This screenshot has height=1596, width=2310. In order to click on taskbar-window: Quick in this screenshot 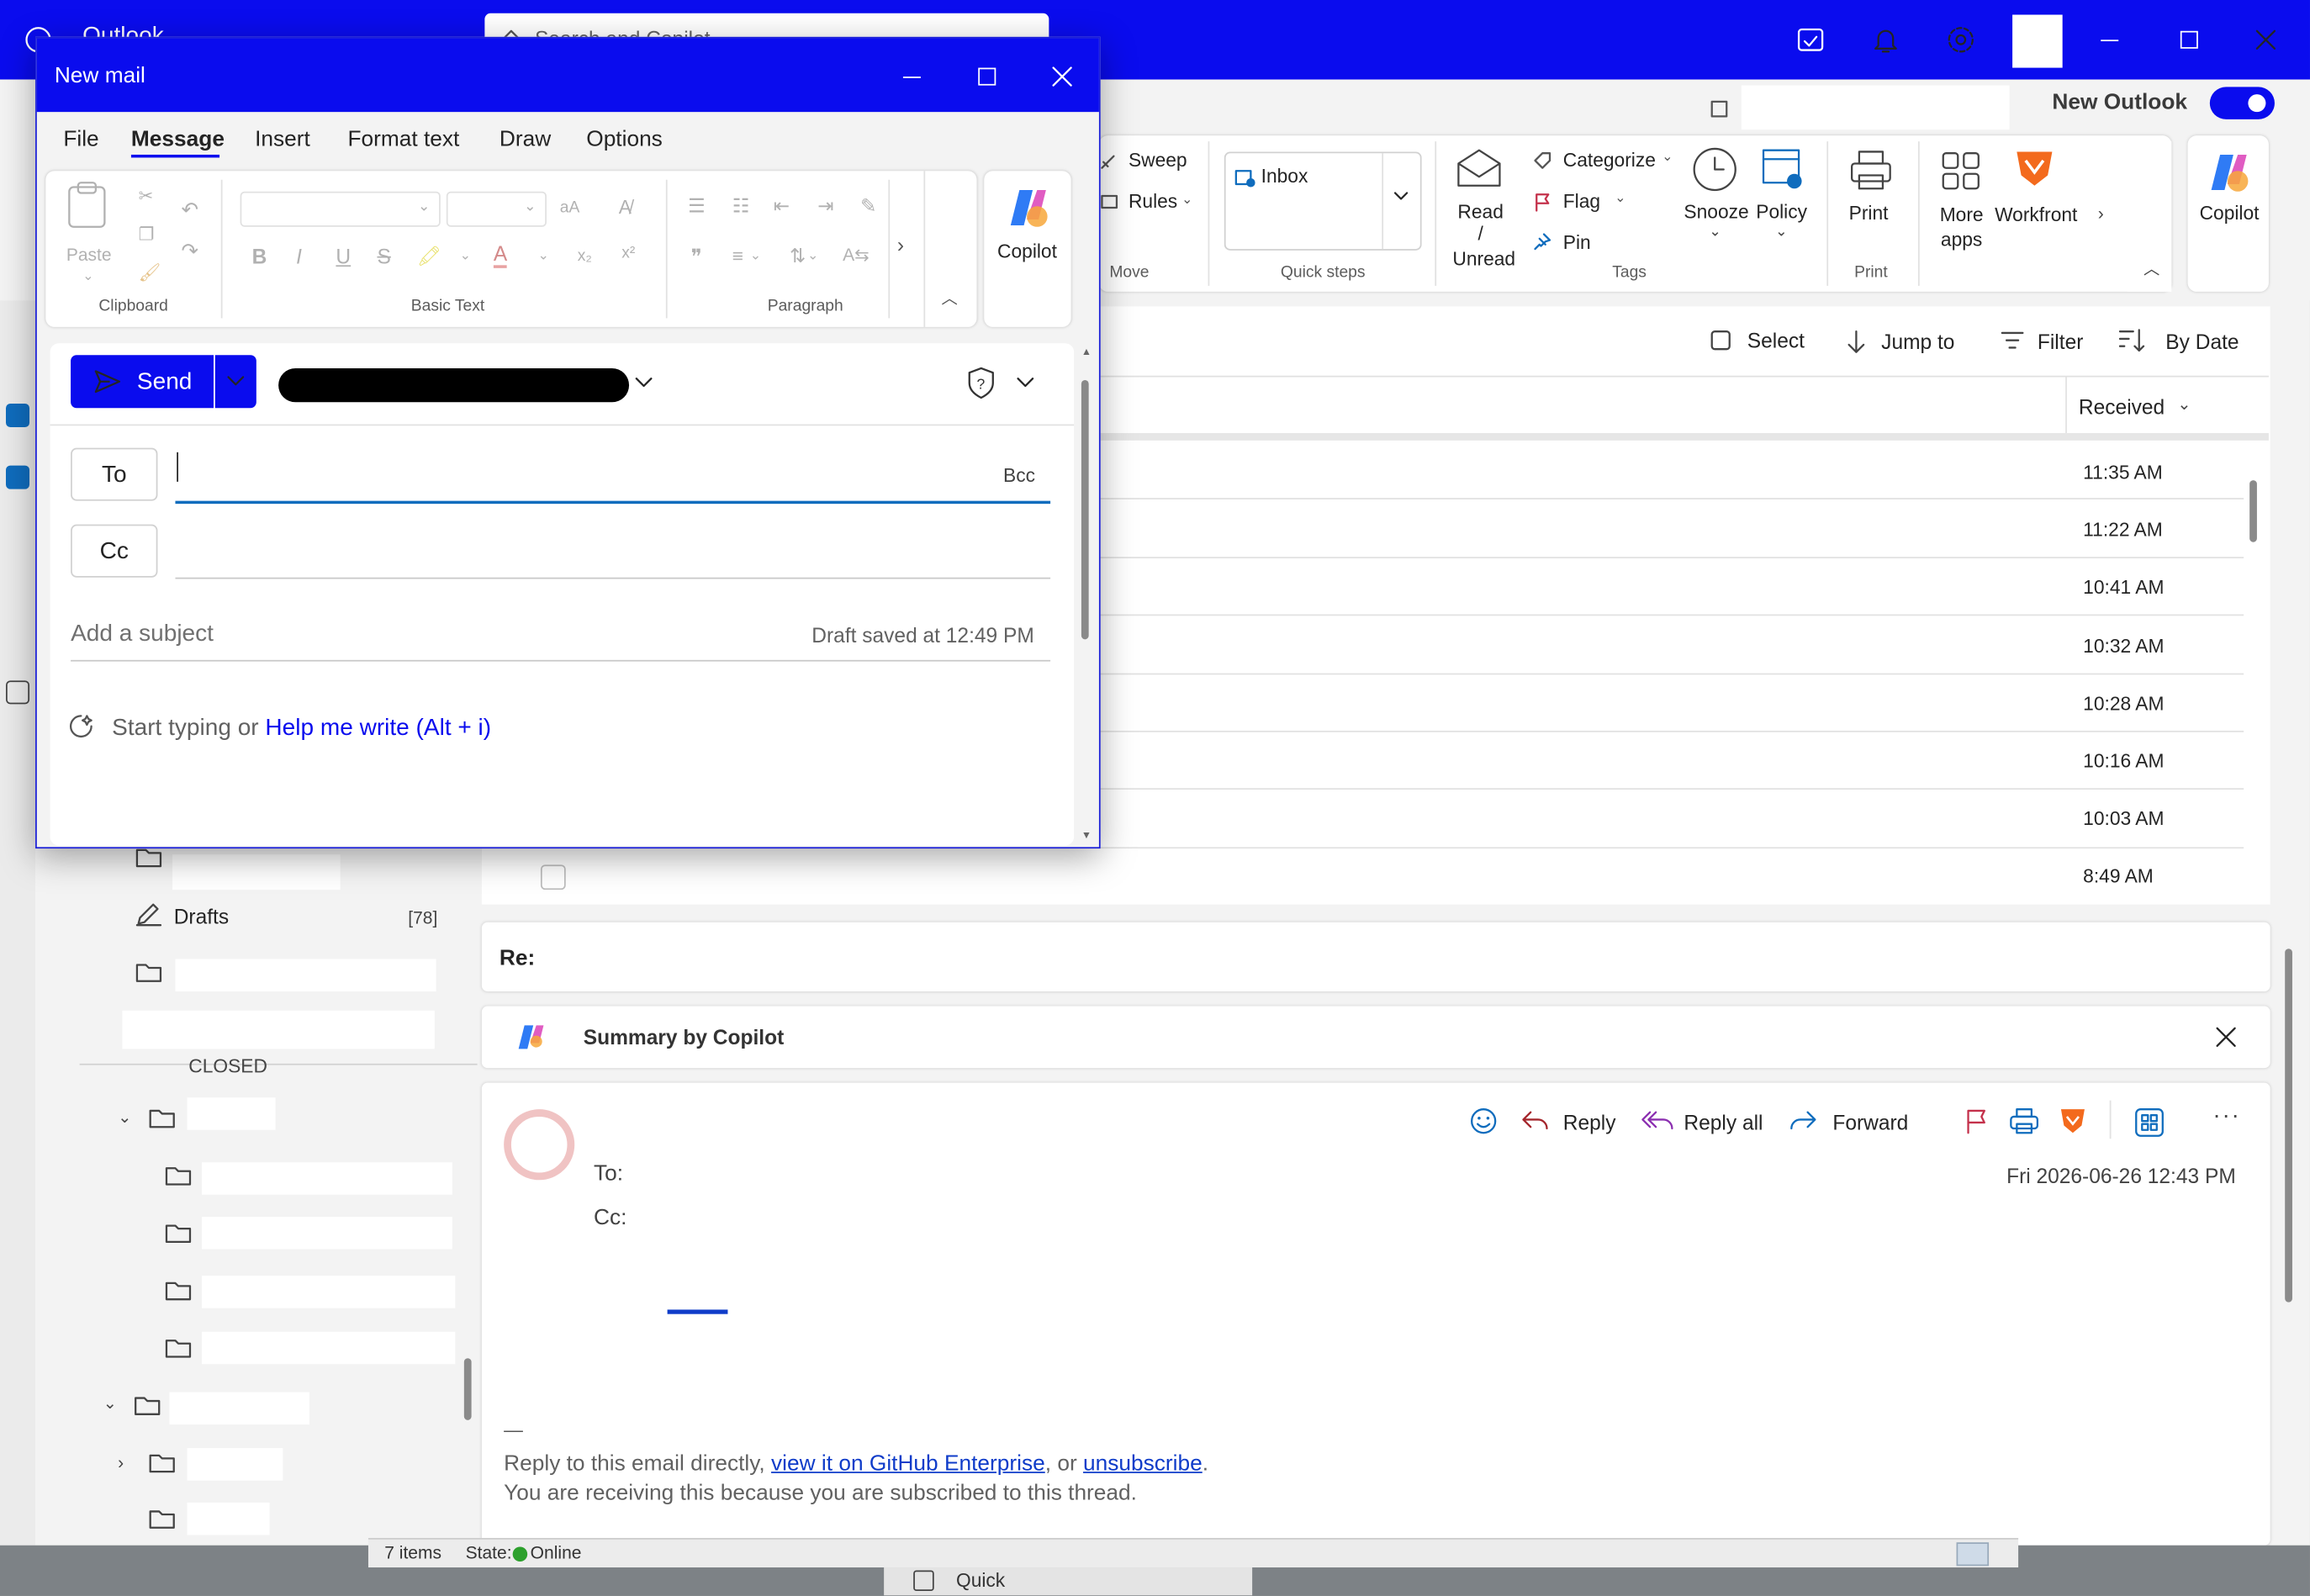, I will do `click(1068, 1581)`.